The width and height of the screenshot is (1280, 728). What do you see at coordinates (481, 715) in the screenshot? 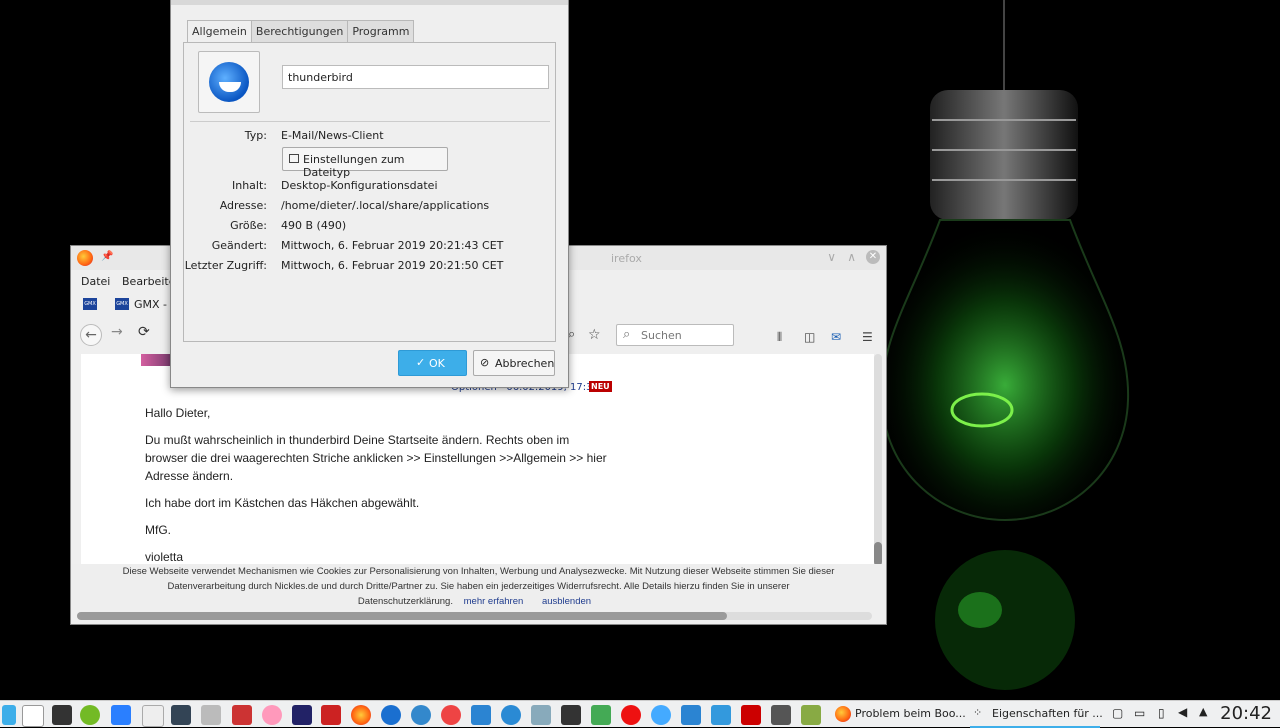
I see `folder-icon` at bounding box center [481, 715].